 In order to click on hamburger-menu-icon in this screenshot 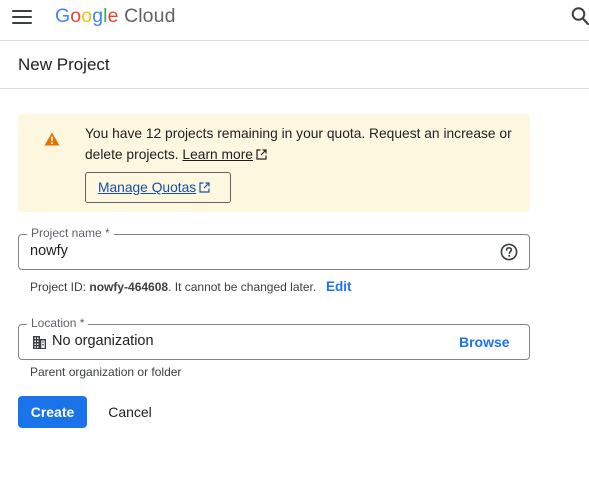, I will do `click(22, 17)`.